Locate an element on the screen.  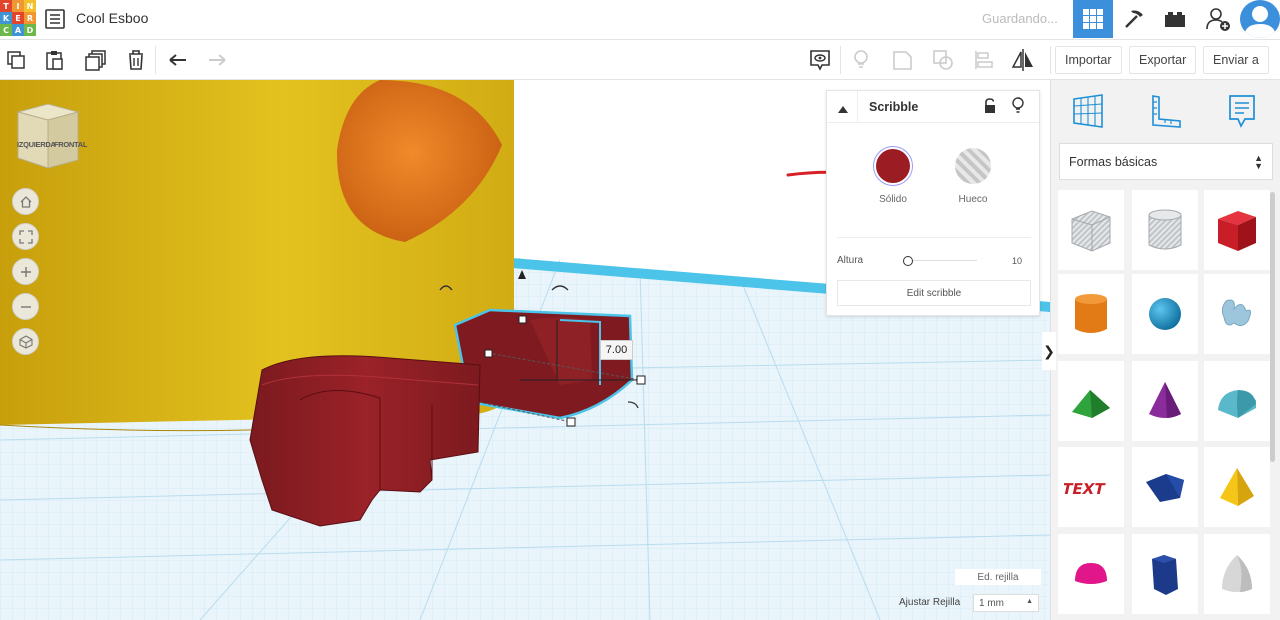
fit-view-icon is located at coordinates (25, 236).